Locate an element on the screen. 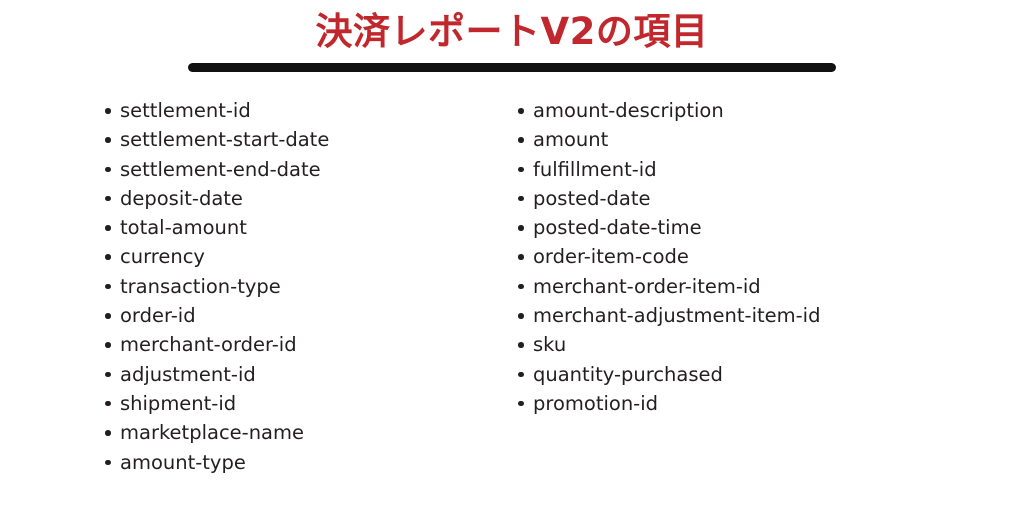 The width and height of the screenshot is (1024, 512). list-item: order-id is located at coordinates (304, 315).